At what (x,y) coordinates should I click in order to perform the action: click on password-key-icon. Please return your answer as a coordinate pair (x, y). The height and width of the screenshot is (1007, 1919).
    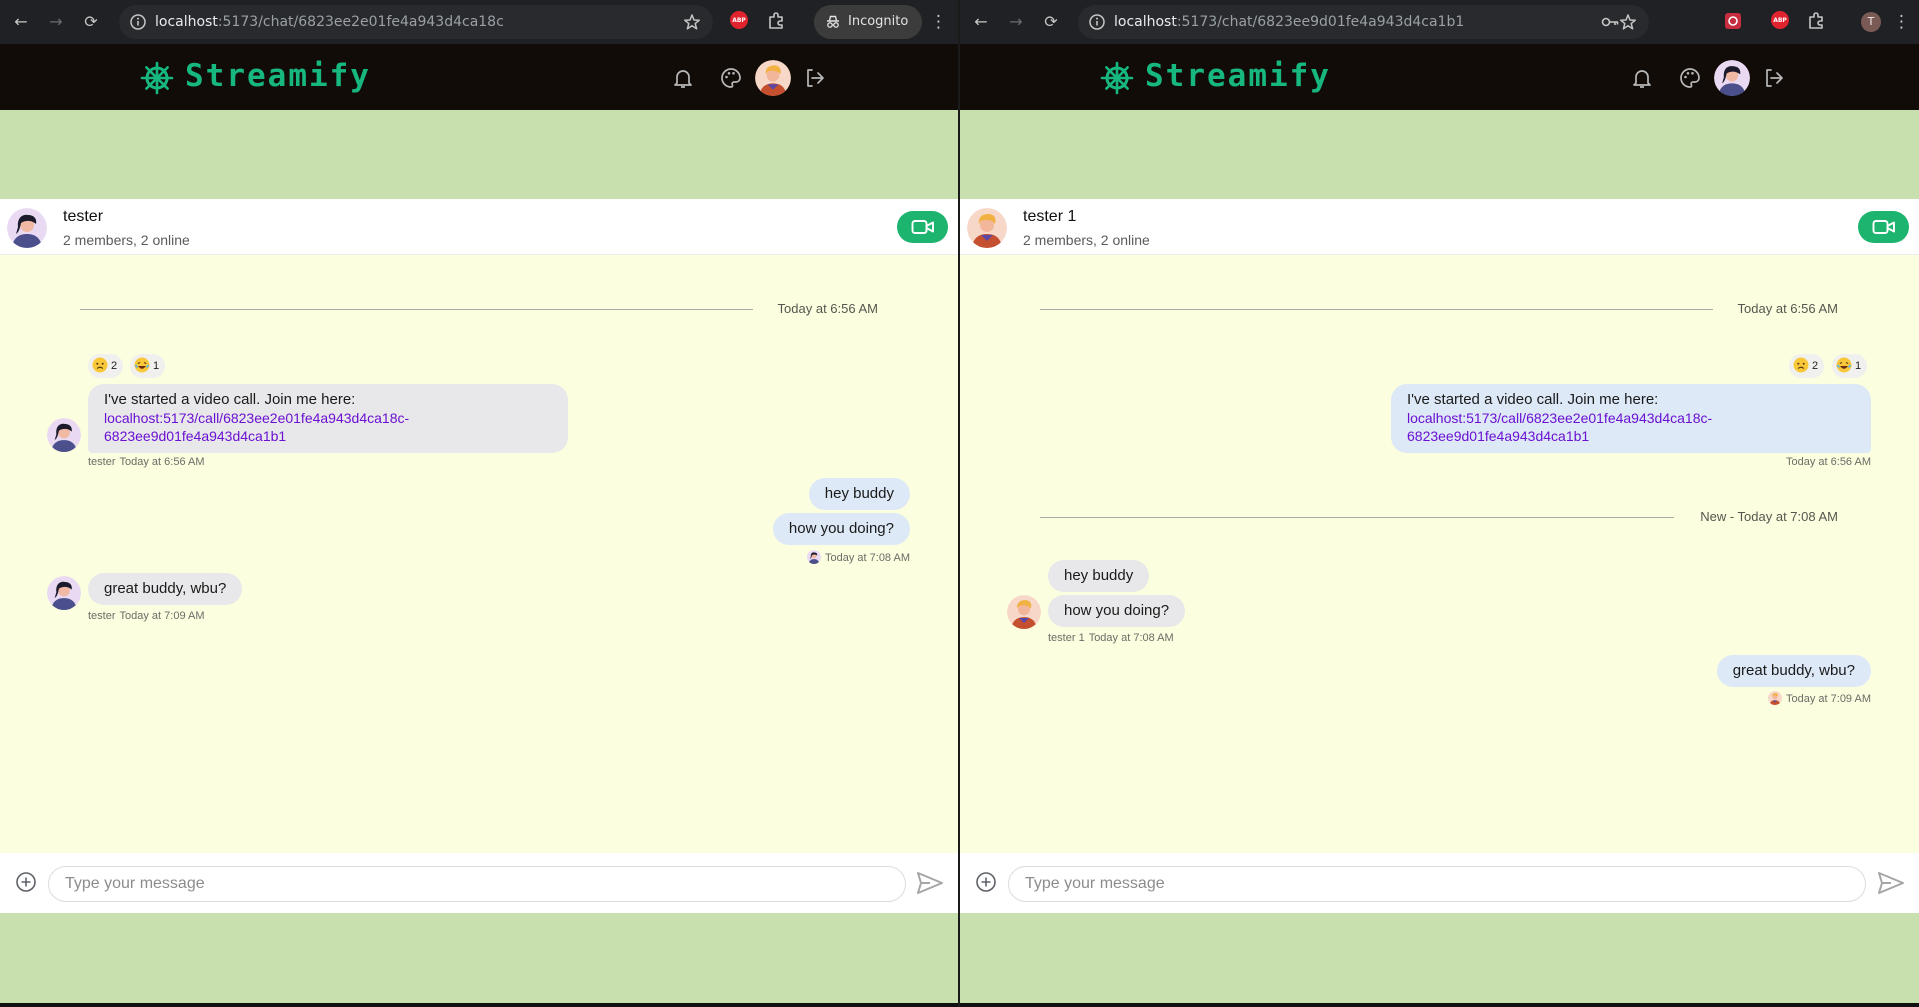
    Looking at the image, I should click on (1610, 22).